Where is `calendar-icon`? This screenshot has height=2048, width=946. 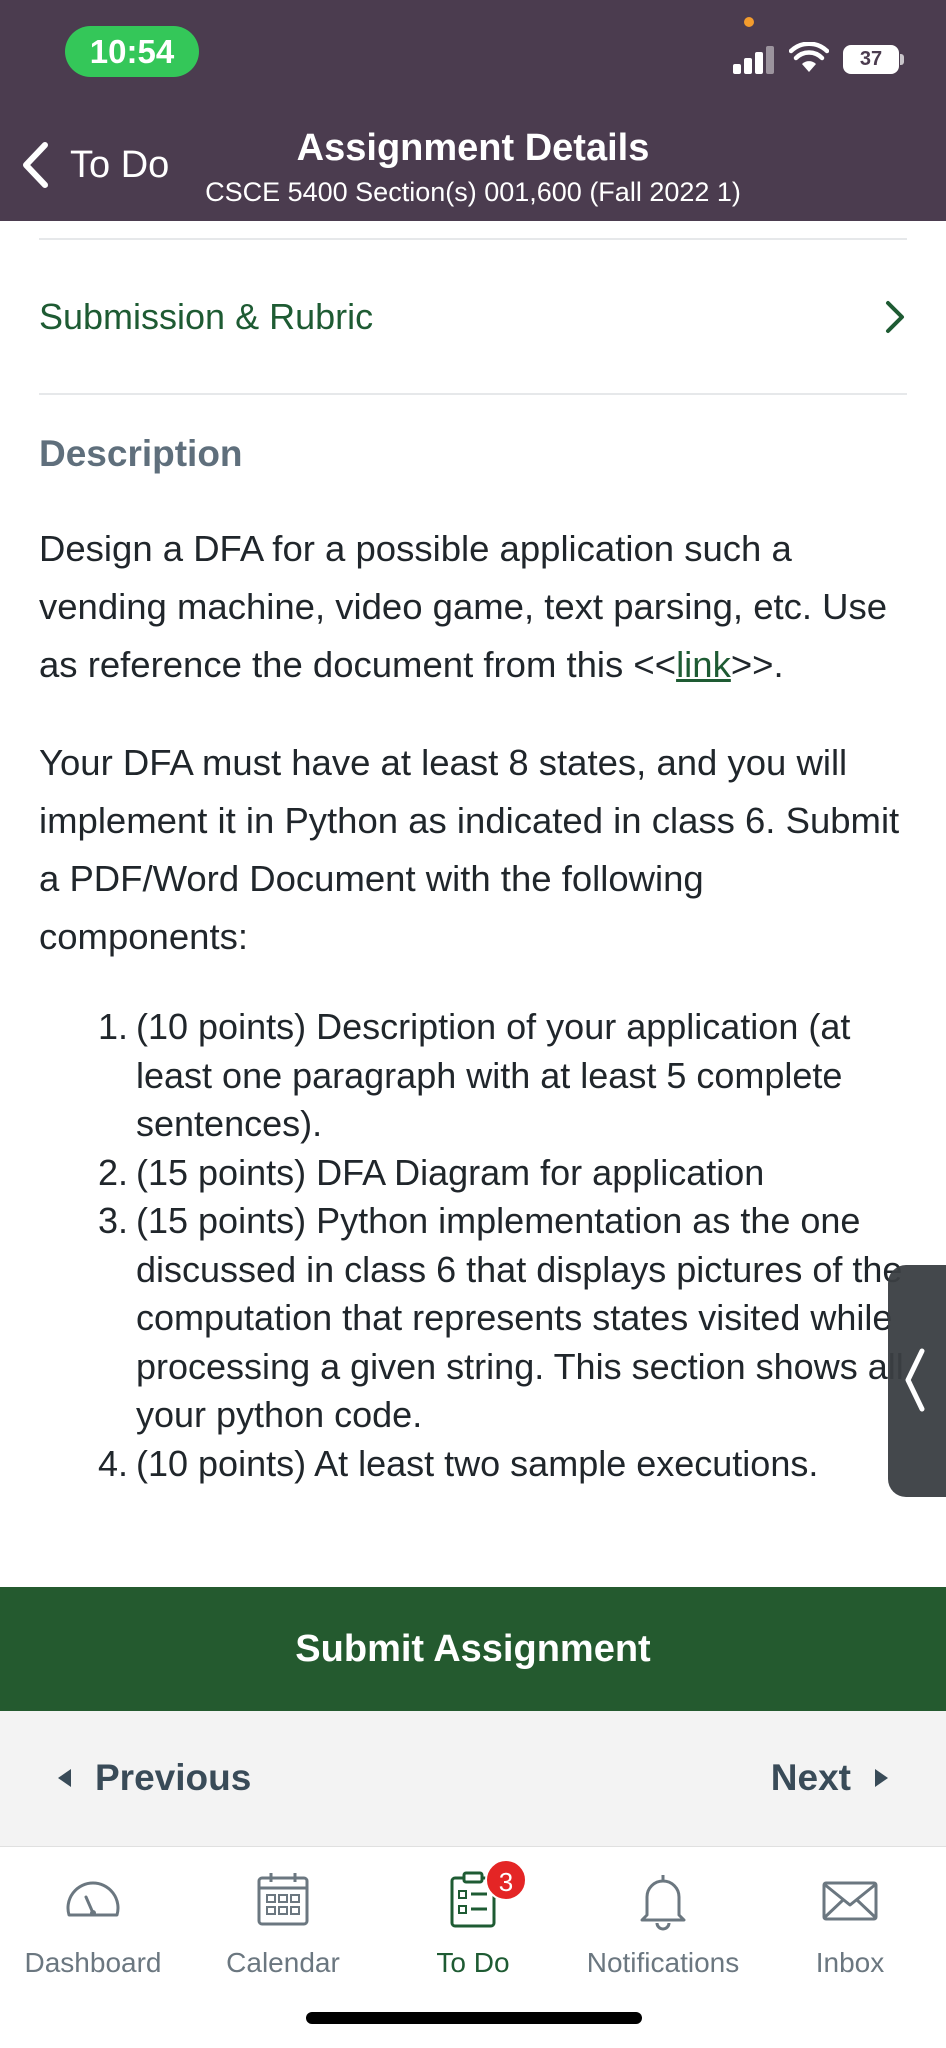 calendar-icon is located at coordinates (283, 1899).